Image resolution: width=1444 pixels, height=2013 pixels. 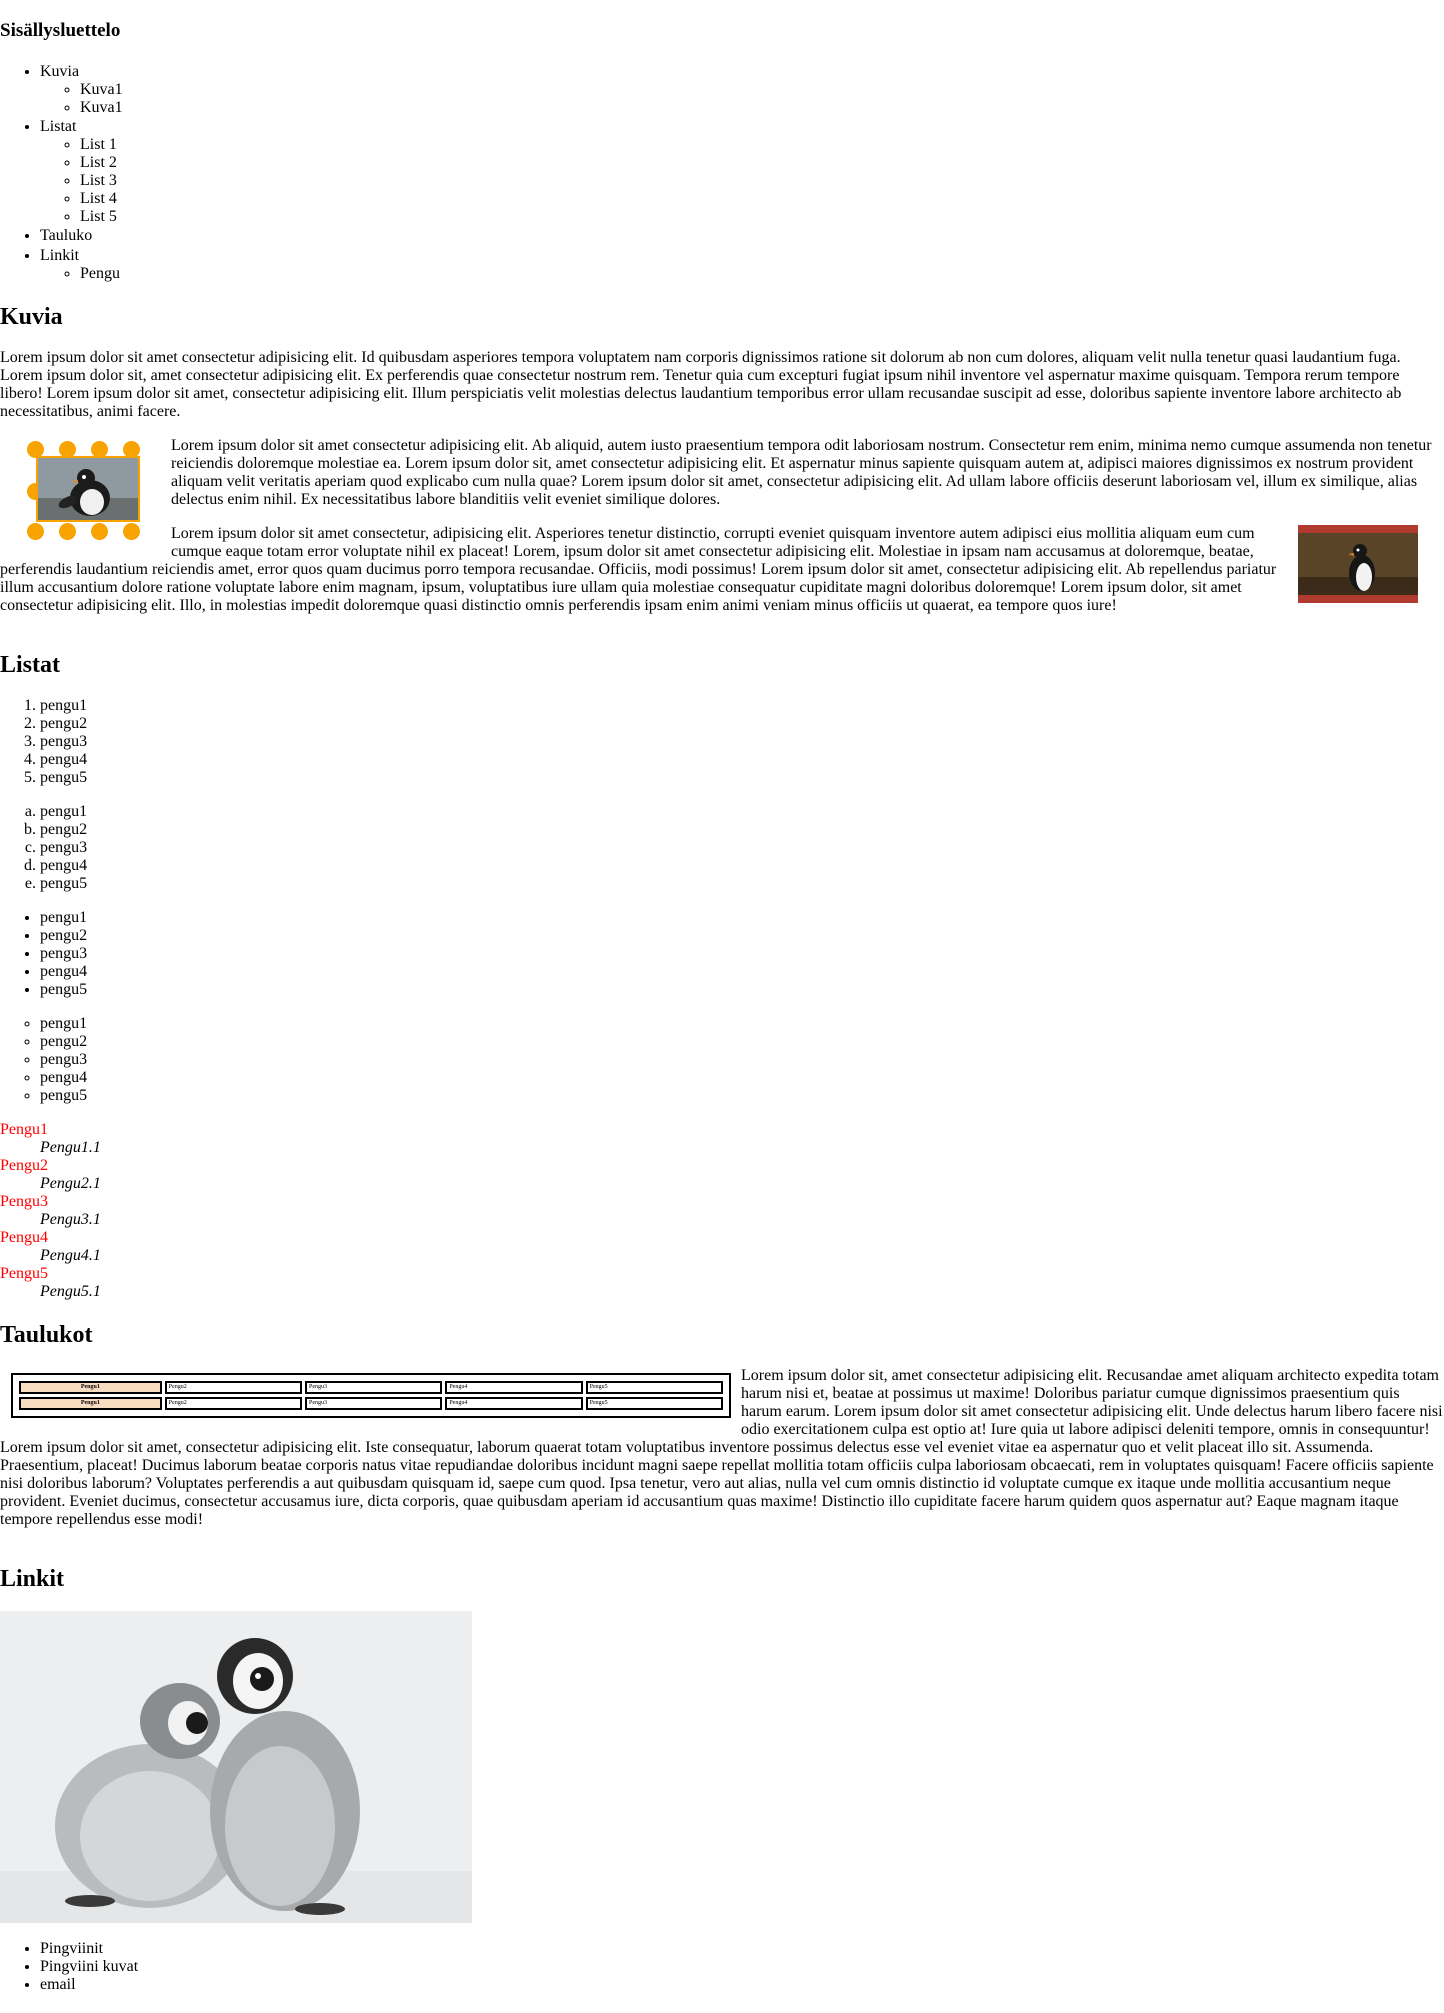 I want to click on unordered-list-circle: pengu1 pengu2 pengu3 pengu4 pengu5, so click(x=722, y=1060).